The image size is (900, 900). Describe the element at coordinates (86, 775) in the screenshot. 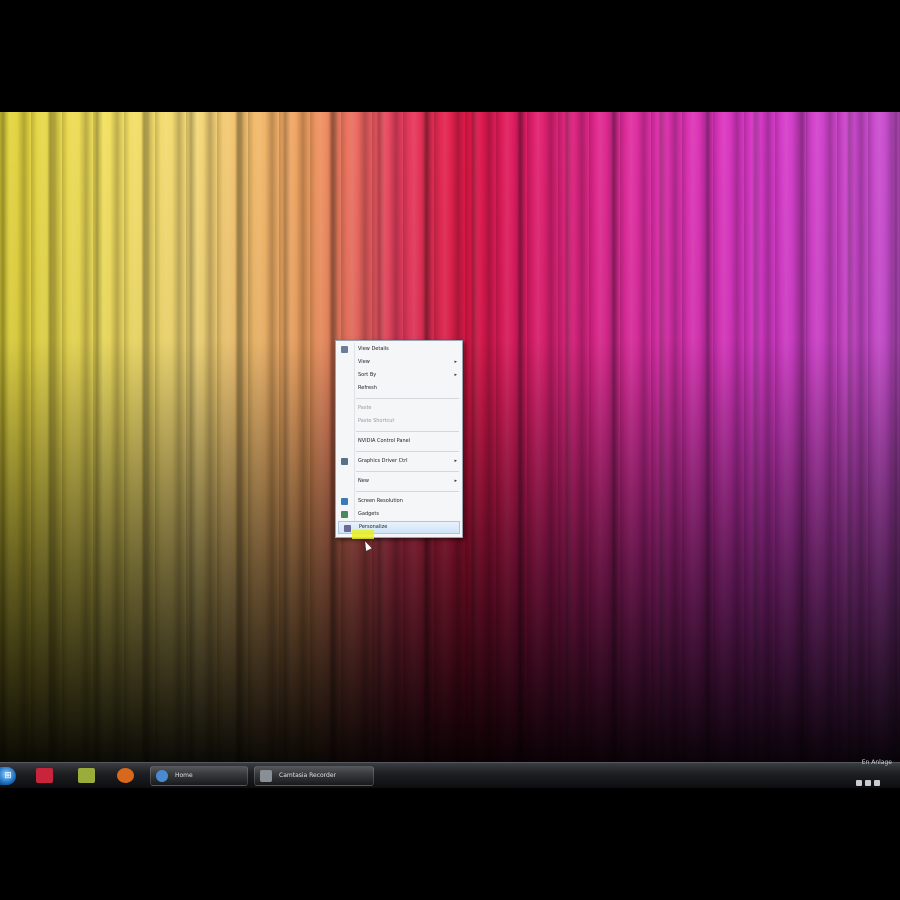

I see `folder-icon` at that location.